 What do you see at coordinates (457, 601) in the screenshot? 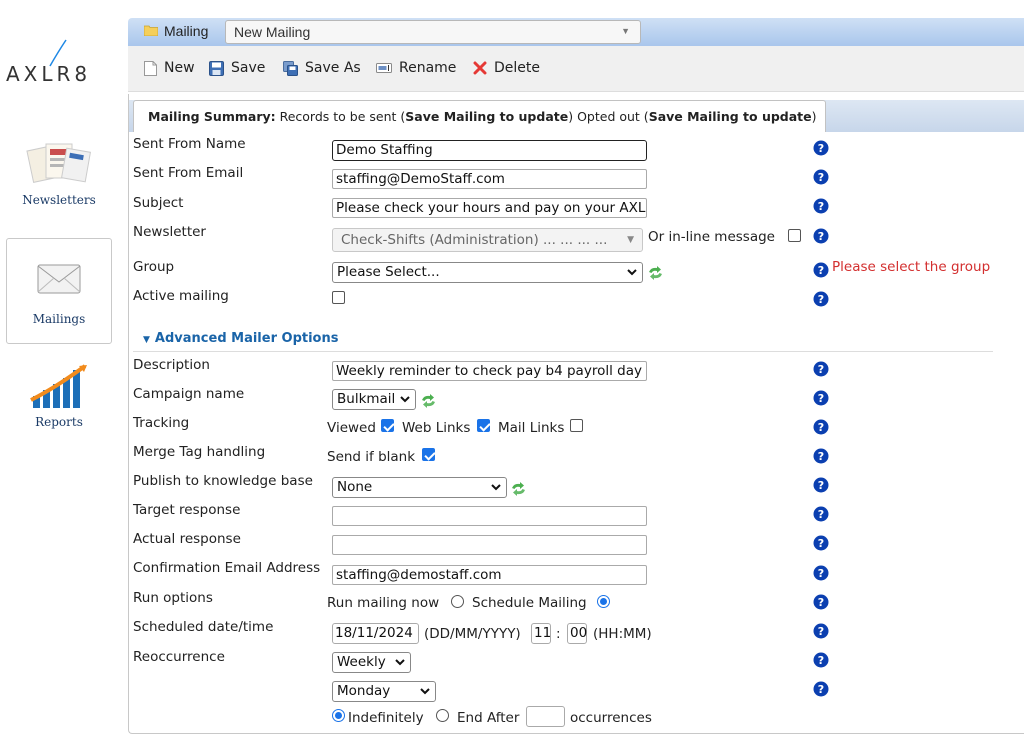
I see `run-now-radio` at bounding box center [457, 601].